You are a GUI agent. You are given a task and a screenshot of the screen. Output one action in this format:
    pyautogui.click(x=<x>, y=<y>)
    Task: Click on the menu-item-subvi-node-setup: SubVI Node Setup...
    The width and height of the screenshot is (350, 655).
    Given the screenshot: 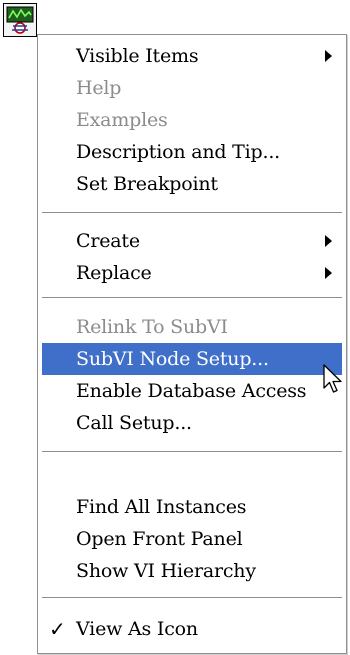 What is the action you would take?
    pyautogui.click(x=192, y=359)
    